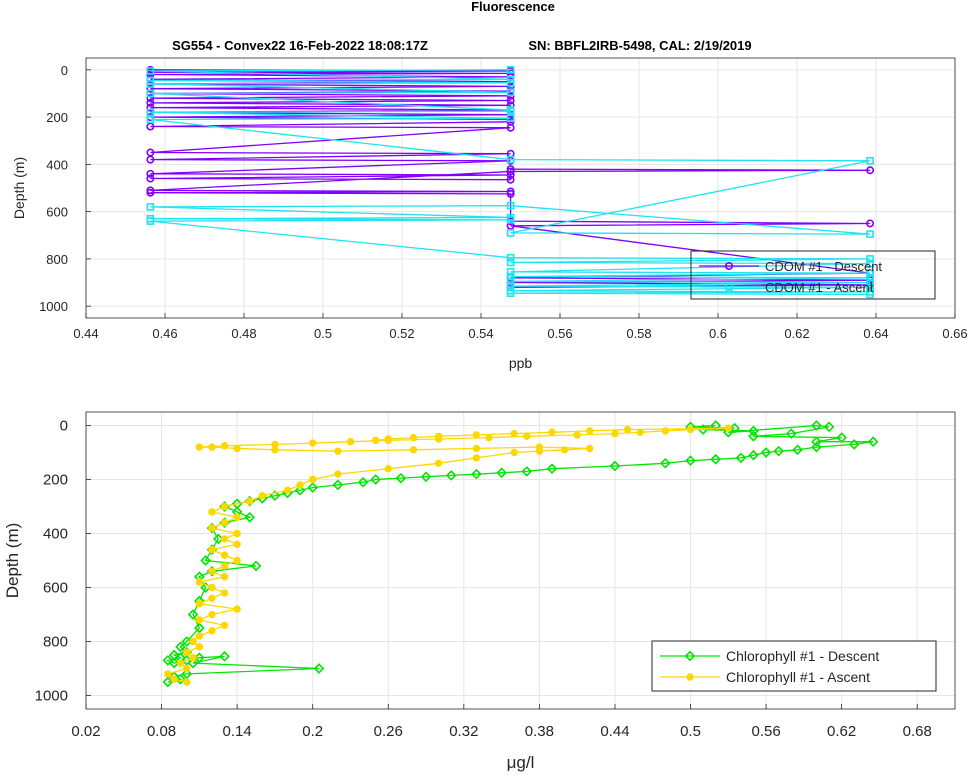 The height and width of the screenshot is (775, 969). What do you see at coordinates (323, 333) in the screenshot?
I see `x-tick-label: 0.5` at bounding box center [323, 333].